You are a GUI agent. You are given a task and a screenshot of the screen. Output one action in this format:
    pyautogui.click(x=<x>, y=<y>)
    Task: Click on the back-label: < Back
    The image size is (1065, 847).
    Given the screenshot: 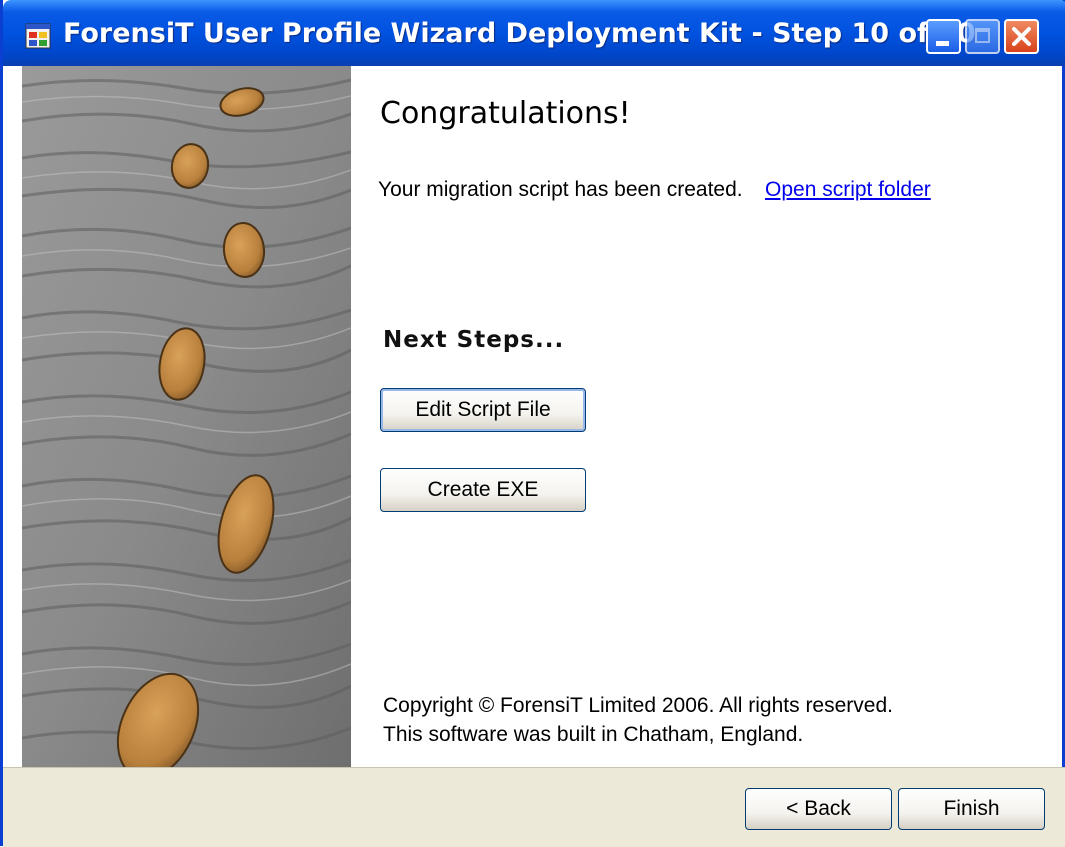 What is the action you would take?
    pyautogui.click(x=818, y=808)
    